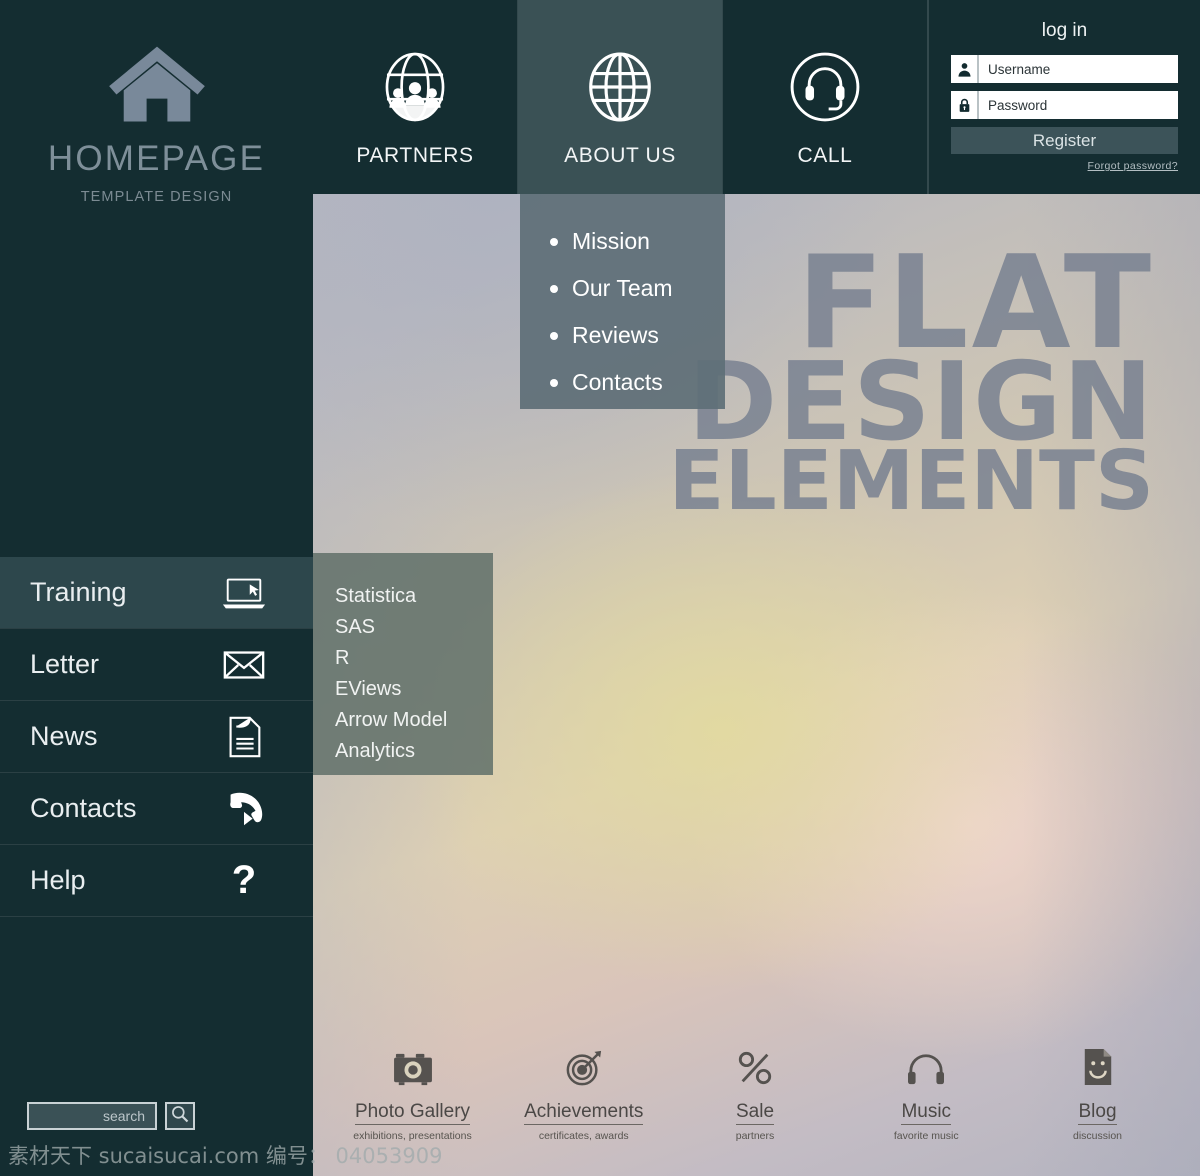  What do you see at coordinates (965, 69) in the screenshot?
I see `user-icon` at bounding box center [965, 69].